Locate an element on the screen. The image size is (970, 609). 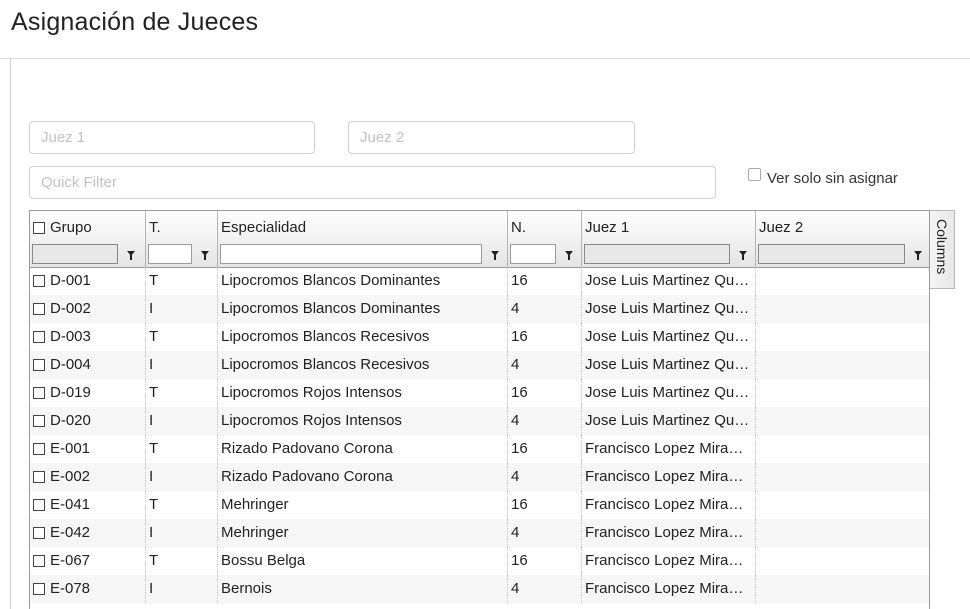
cell-grupo: E-002 is located at coordinates (88, 477).